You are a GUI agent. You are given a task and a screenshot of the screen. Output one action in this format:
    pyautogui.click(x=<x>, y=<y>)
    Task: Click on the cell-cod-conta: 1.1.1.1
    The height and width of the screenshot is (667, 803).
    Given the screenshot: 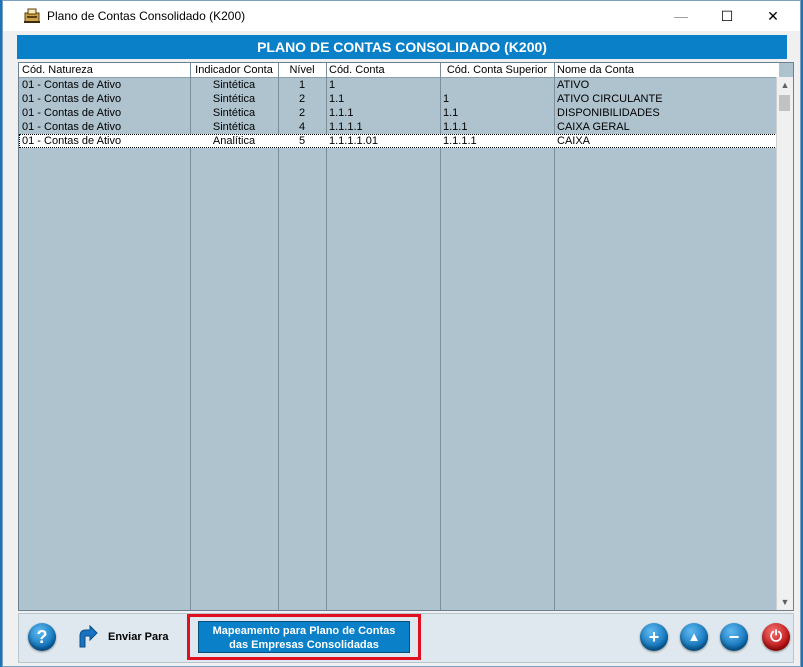 What is the action you would take?
    pyautogui.click(x=346, y=127)
    